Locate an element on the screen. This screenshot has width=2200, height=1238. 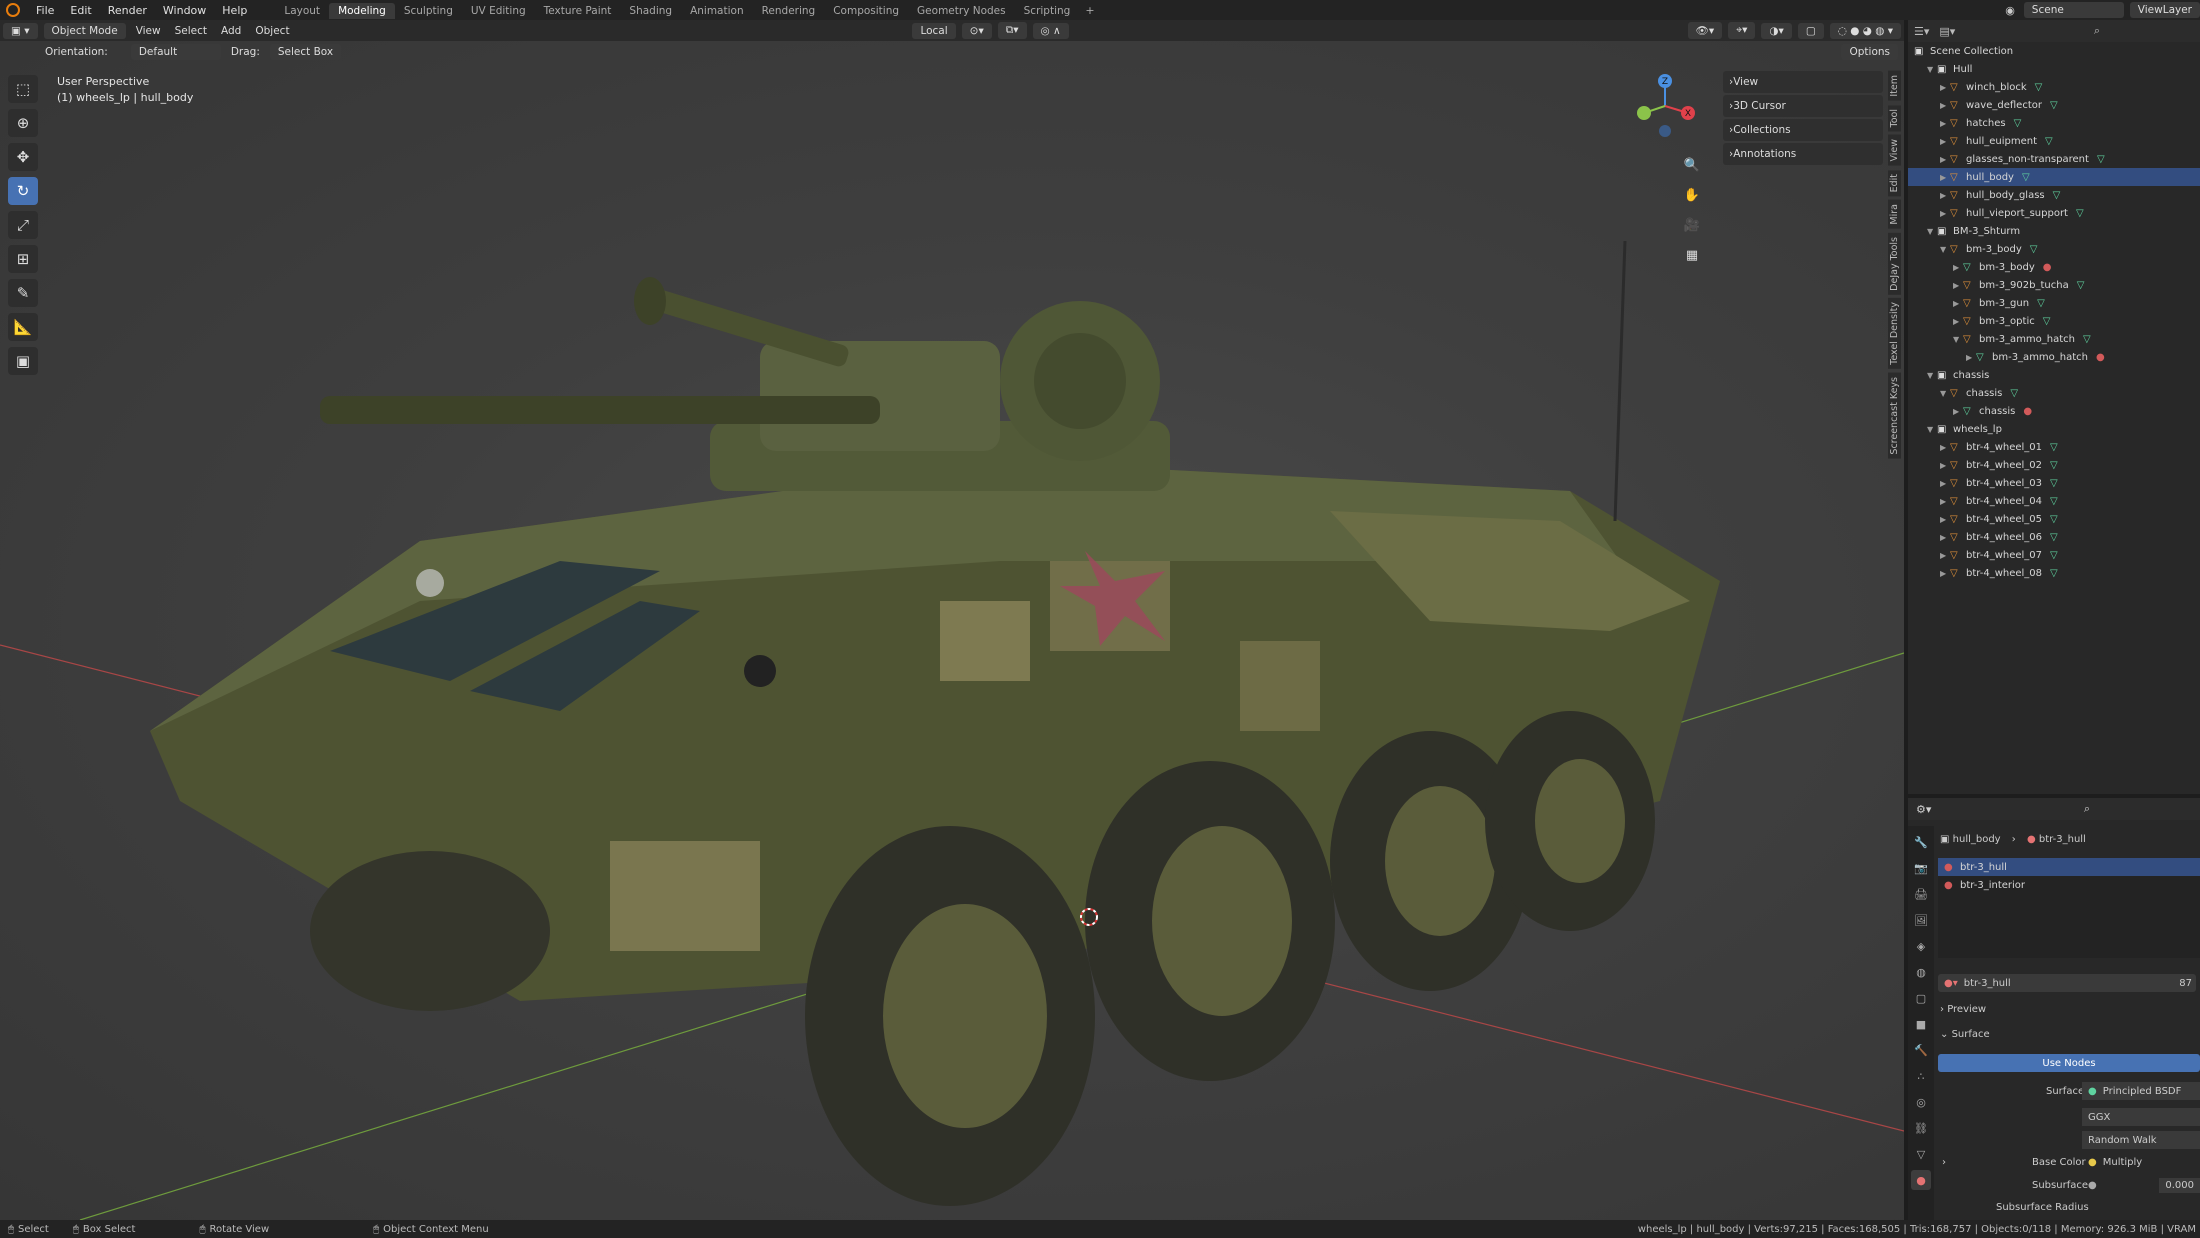
tab-compositing: Compositing is located at coordinates (866, 11).